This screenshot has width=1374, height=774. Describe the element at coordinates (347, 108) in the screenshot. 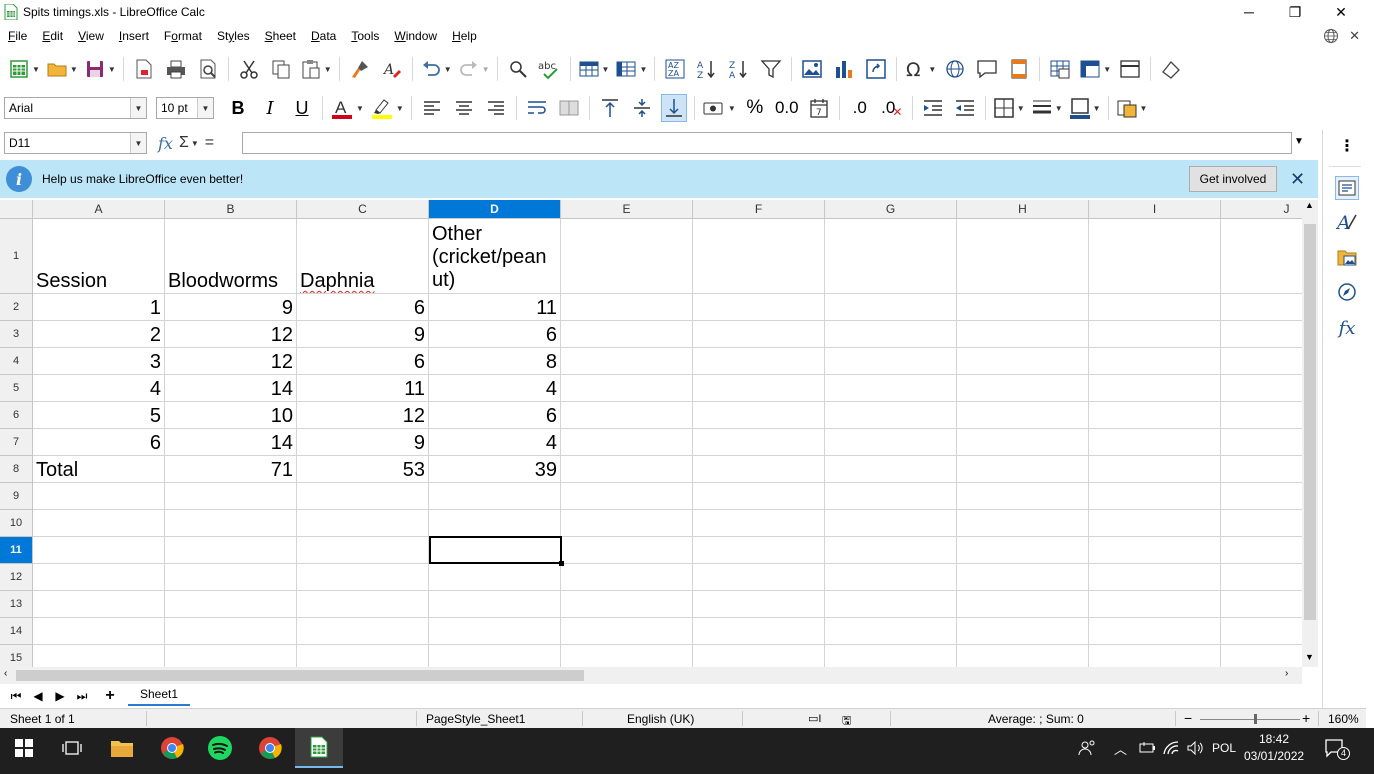

I see `font-color-button: A ▼` at that location.